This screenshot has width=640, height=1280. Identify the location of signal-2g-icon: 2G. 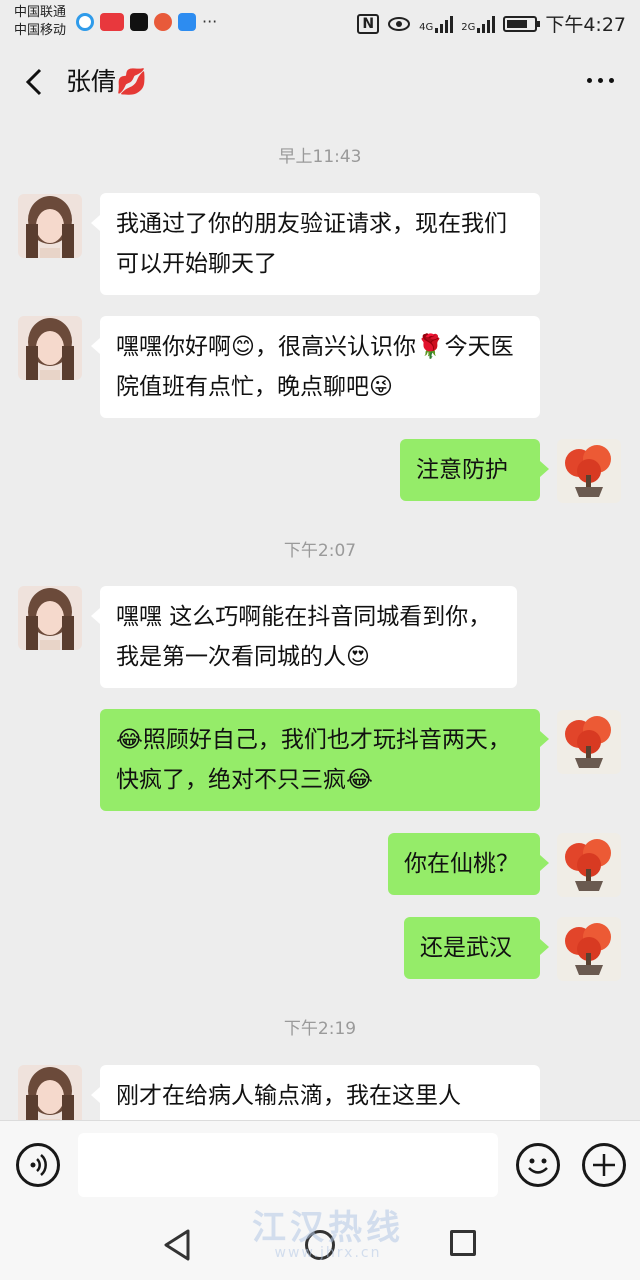
(478, 24).